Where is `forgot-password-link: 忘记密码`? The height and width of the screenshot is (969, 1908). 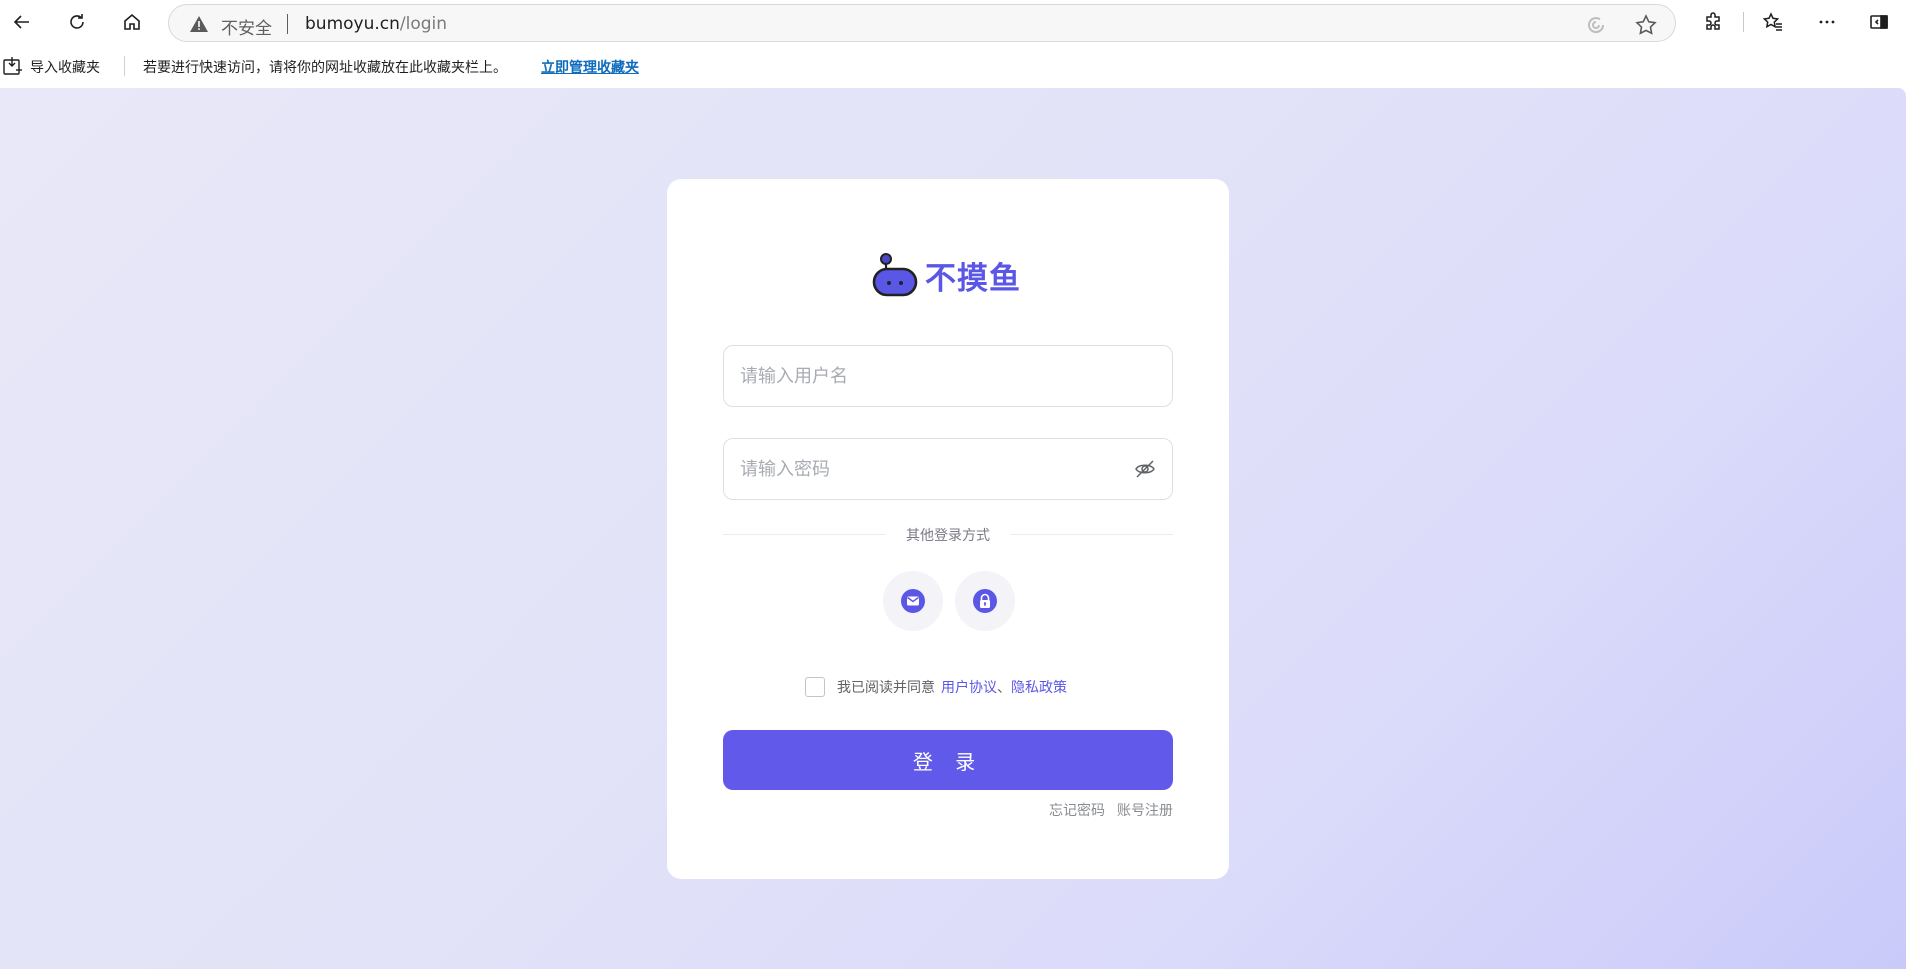
forgot-password-link: 忘记密码 is located at coordinates (1077, 810).